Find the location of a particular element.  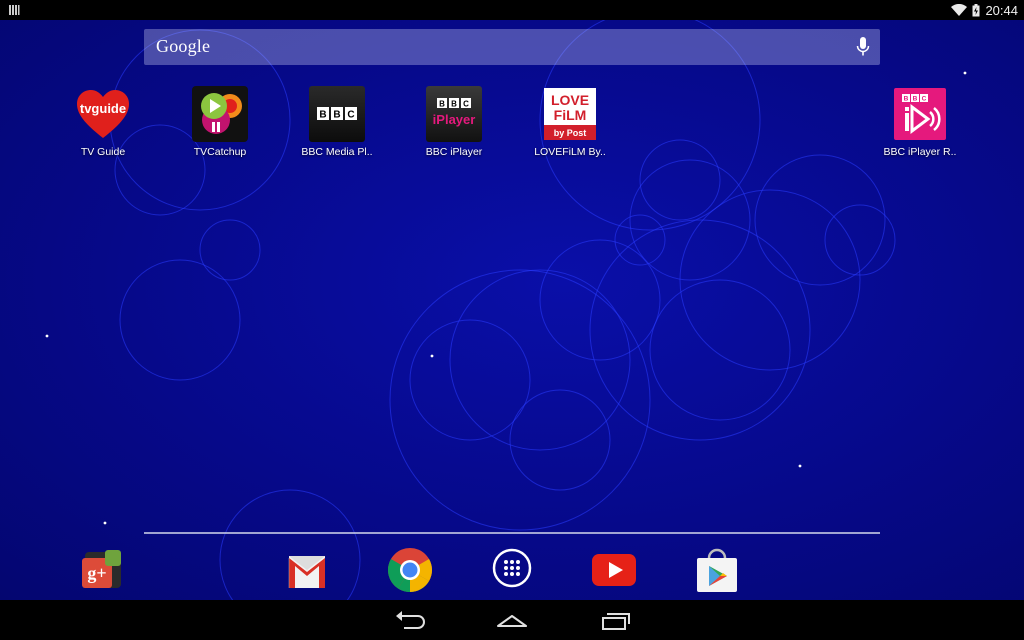

search-label: Google is located at coordinates (183, 46).